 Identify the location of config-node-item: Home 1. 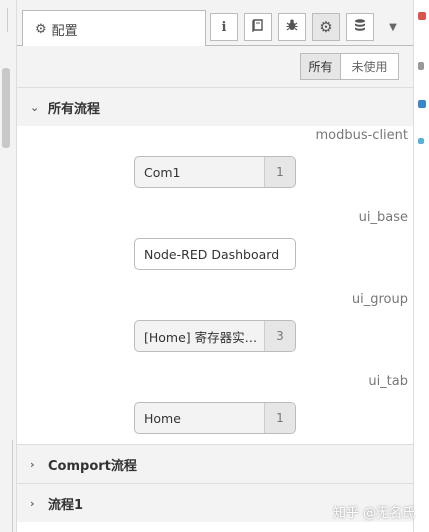
(215, 418).